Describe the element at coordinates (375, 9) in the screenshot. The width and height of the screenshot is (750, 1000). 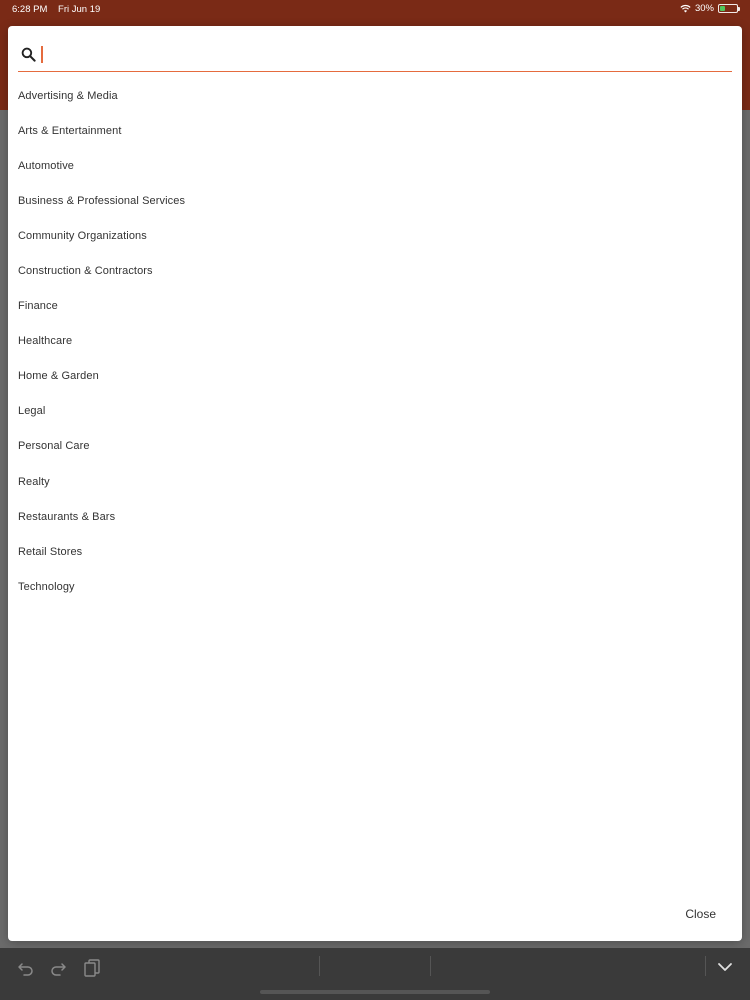
I see `status-bar: 6:28 PM Fri Jun 19 30%` at that location.